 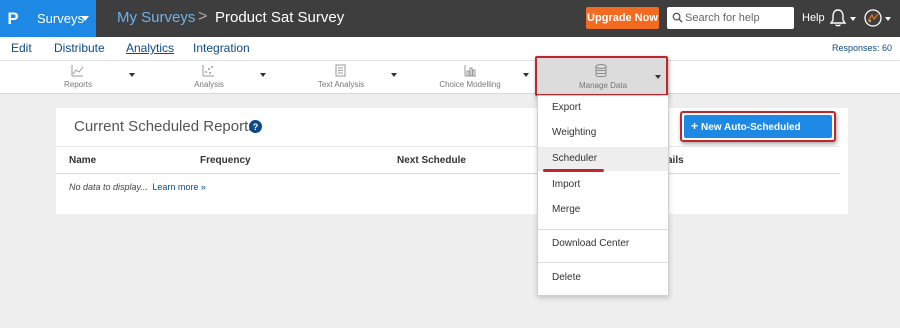 I want to click on toolbar-label: Reports, so click(x=77, y=84).